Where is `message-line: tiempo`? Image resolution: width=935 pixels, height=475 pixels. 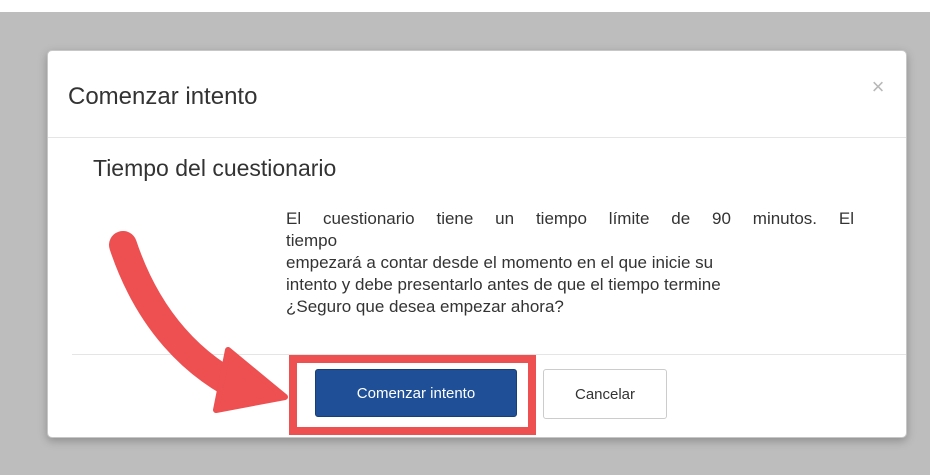 message-line: tiempo is located at coordinates (312, 240).